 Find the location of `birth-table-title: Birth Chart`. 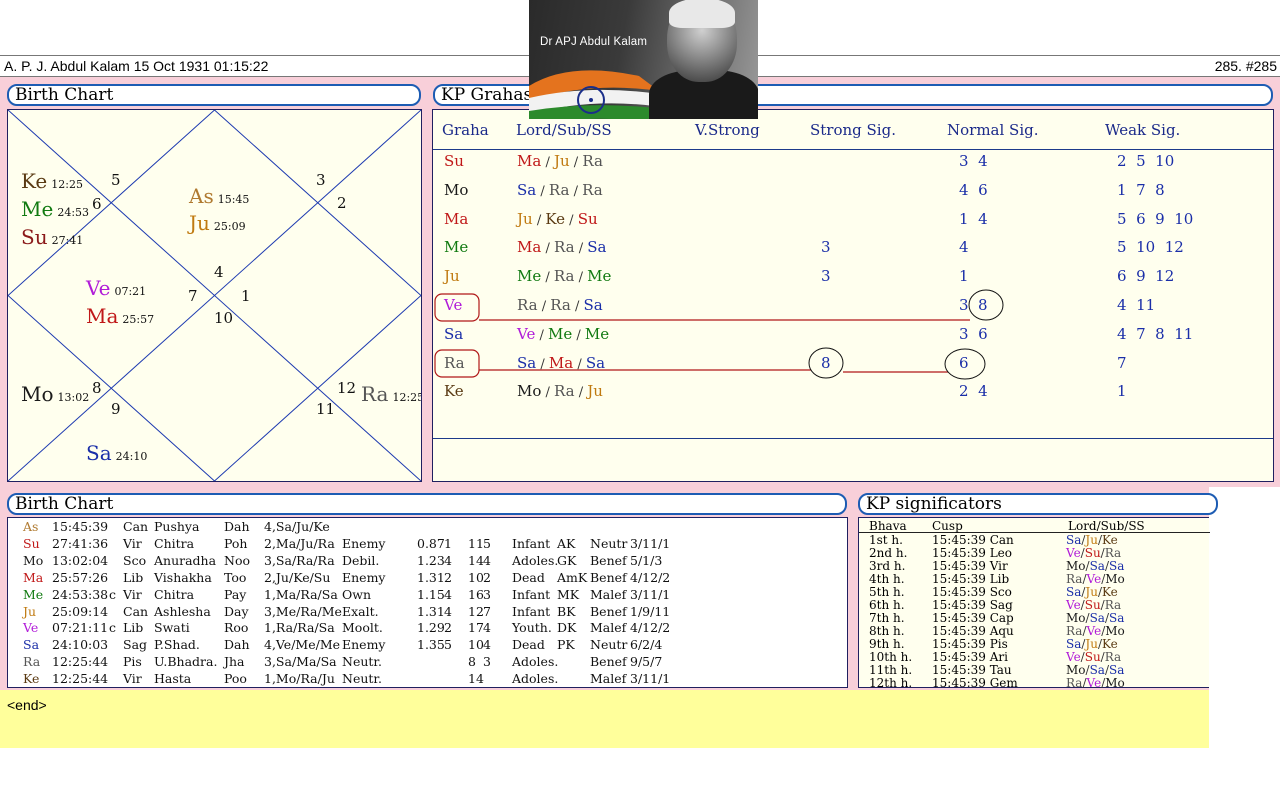

birth-table-title: Birth Chart is located at coordinates (427, 504).